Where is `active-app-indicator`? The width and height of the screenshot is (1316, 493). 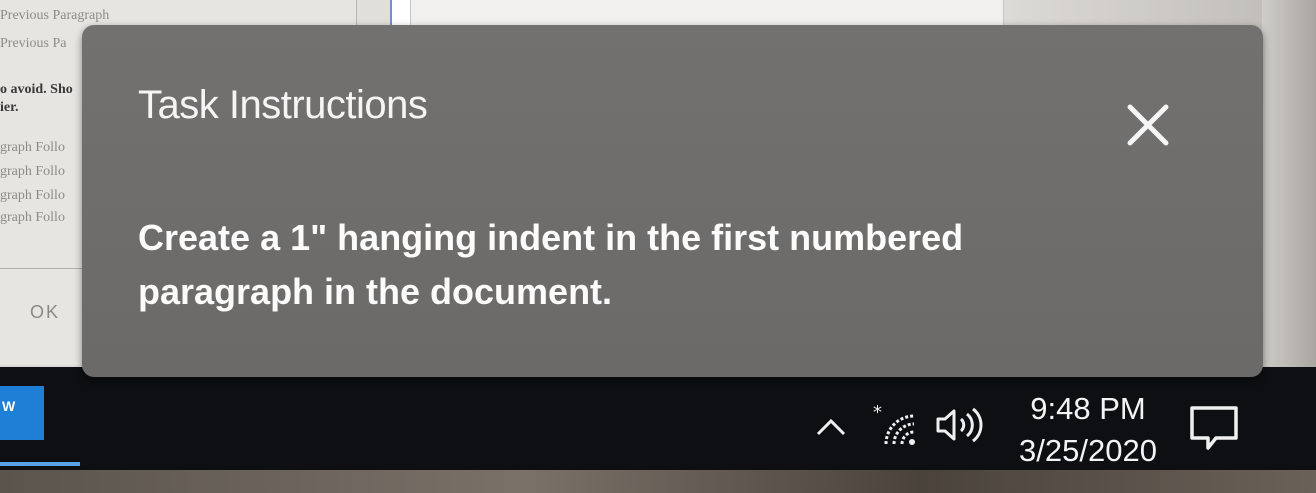
active-app-indicator is located at coordinates (40, 464).